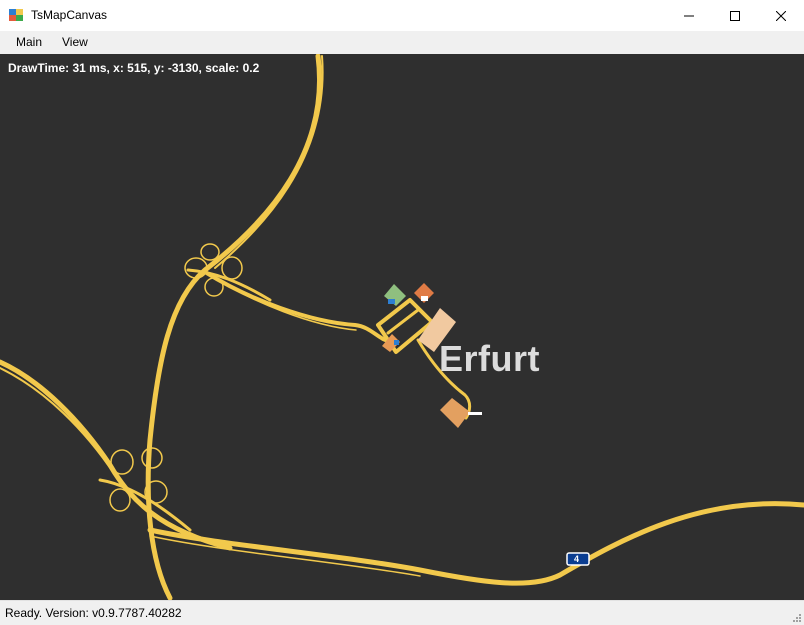  Describe the element at coordinates (402, 612) in the screenshot. I see `status-bar: Ready. Version: v0.9.7787.40282` at that location.